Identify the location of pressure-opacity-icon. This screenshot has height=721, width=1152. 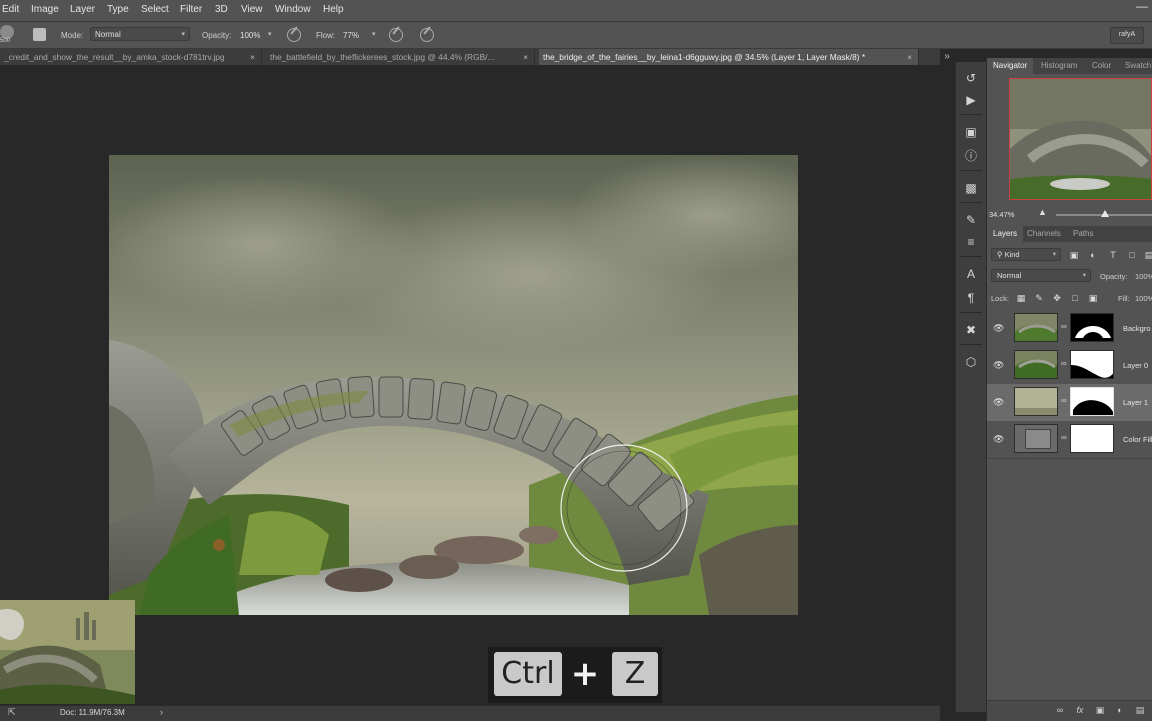
(294, 35).